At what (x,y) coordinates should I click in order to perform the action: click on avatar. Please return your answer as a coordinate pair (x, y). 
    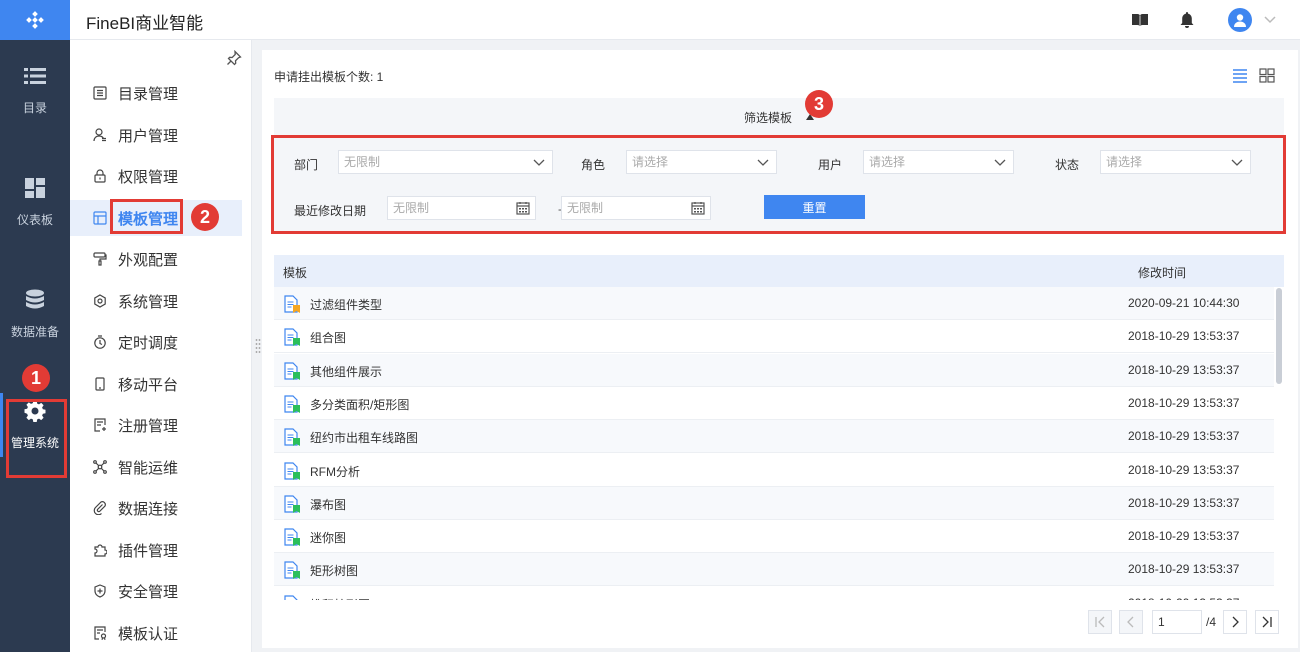
    Looking at the image, I should click on (1240, 20).